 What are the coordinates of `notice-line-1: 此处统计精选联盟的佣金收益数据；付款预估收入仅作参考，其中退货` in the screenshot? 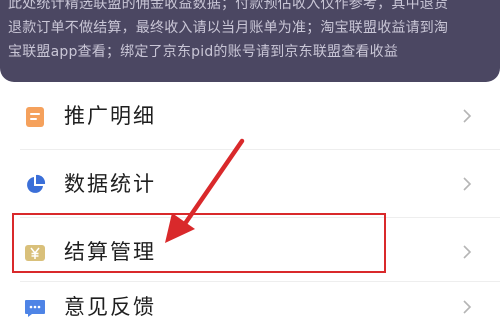 It's located at (228, 6).